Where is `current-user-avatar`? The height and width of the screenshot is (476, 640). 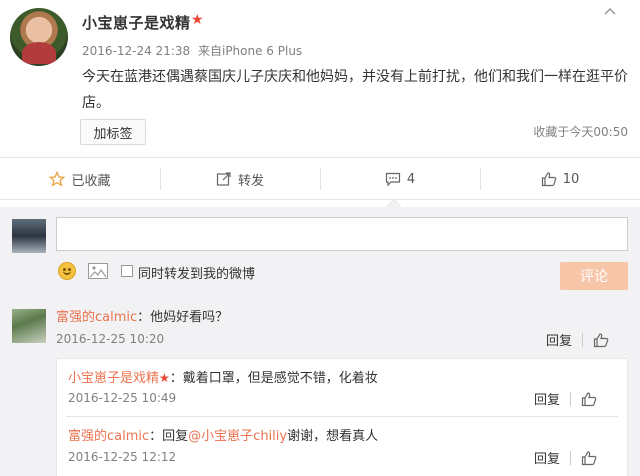
current-user-avatar is located at coordinates (29, 236).